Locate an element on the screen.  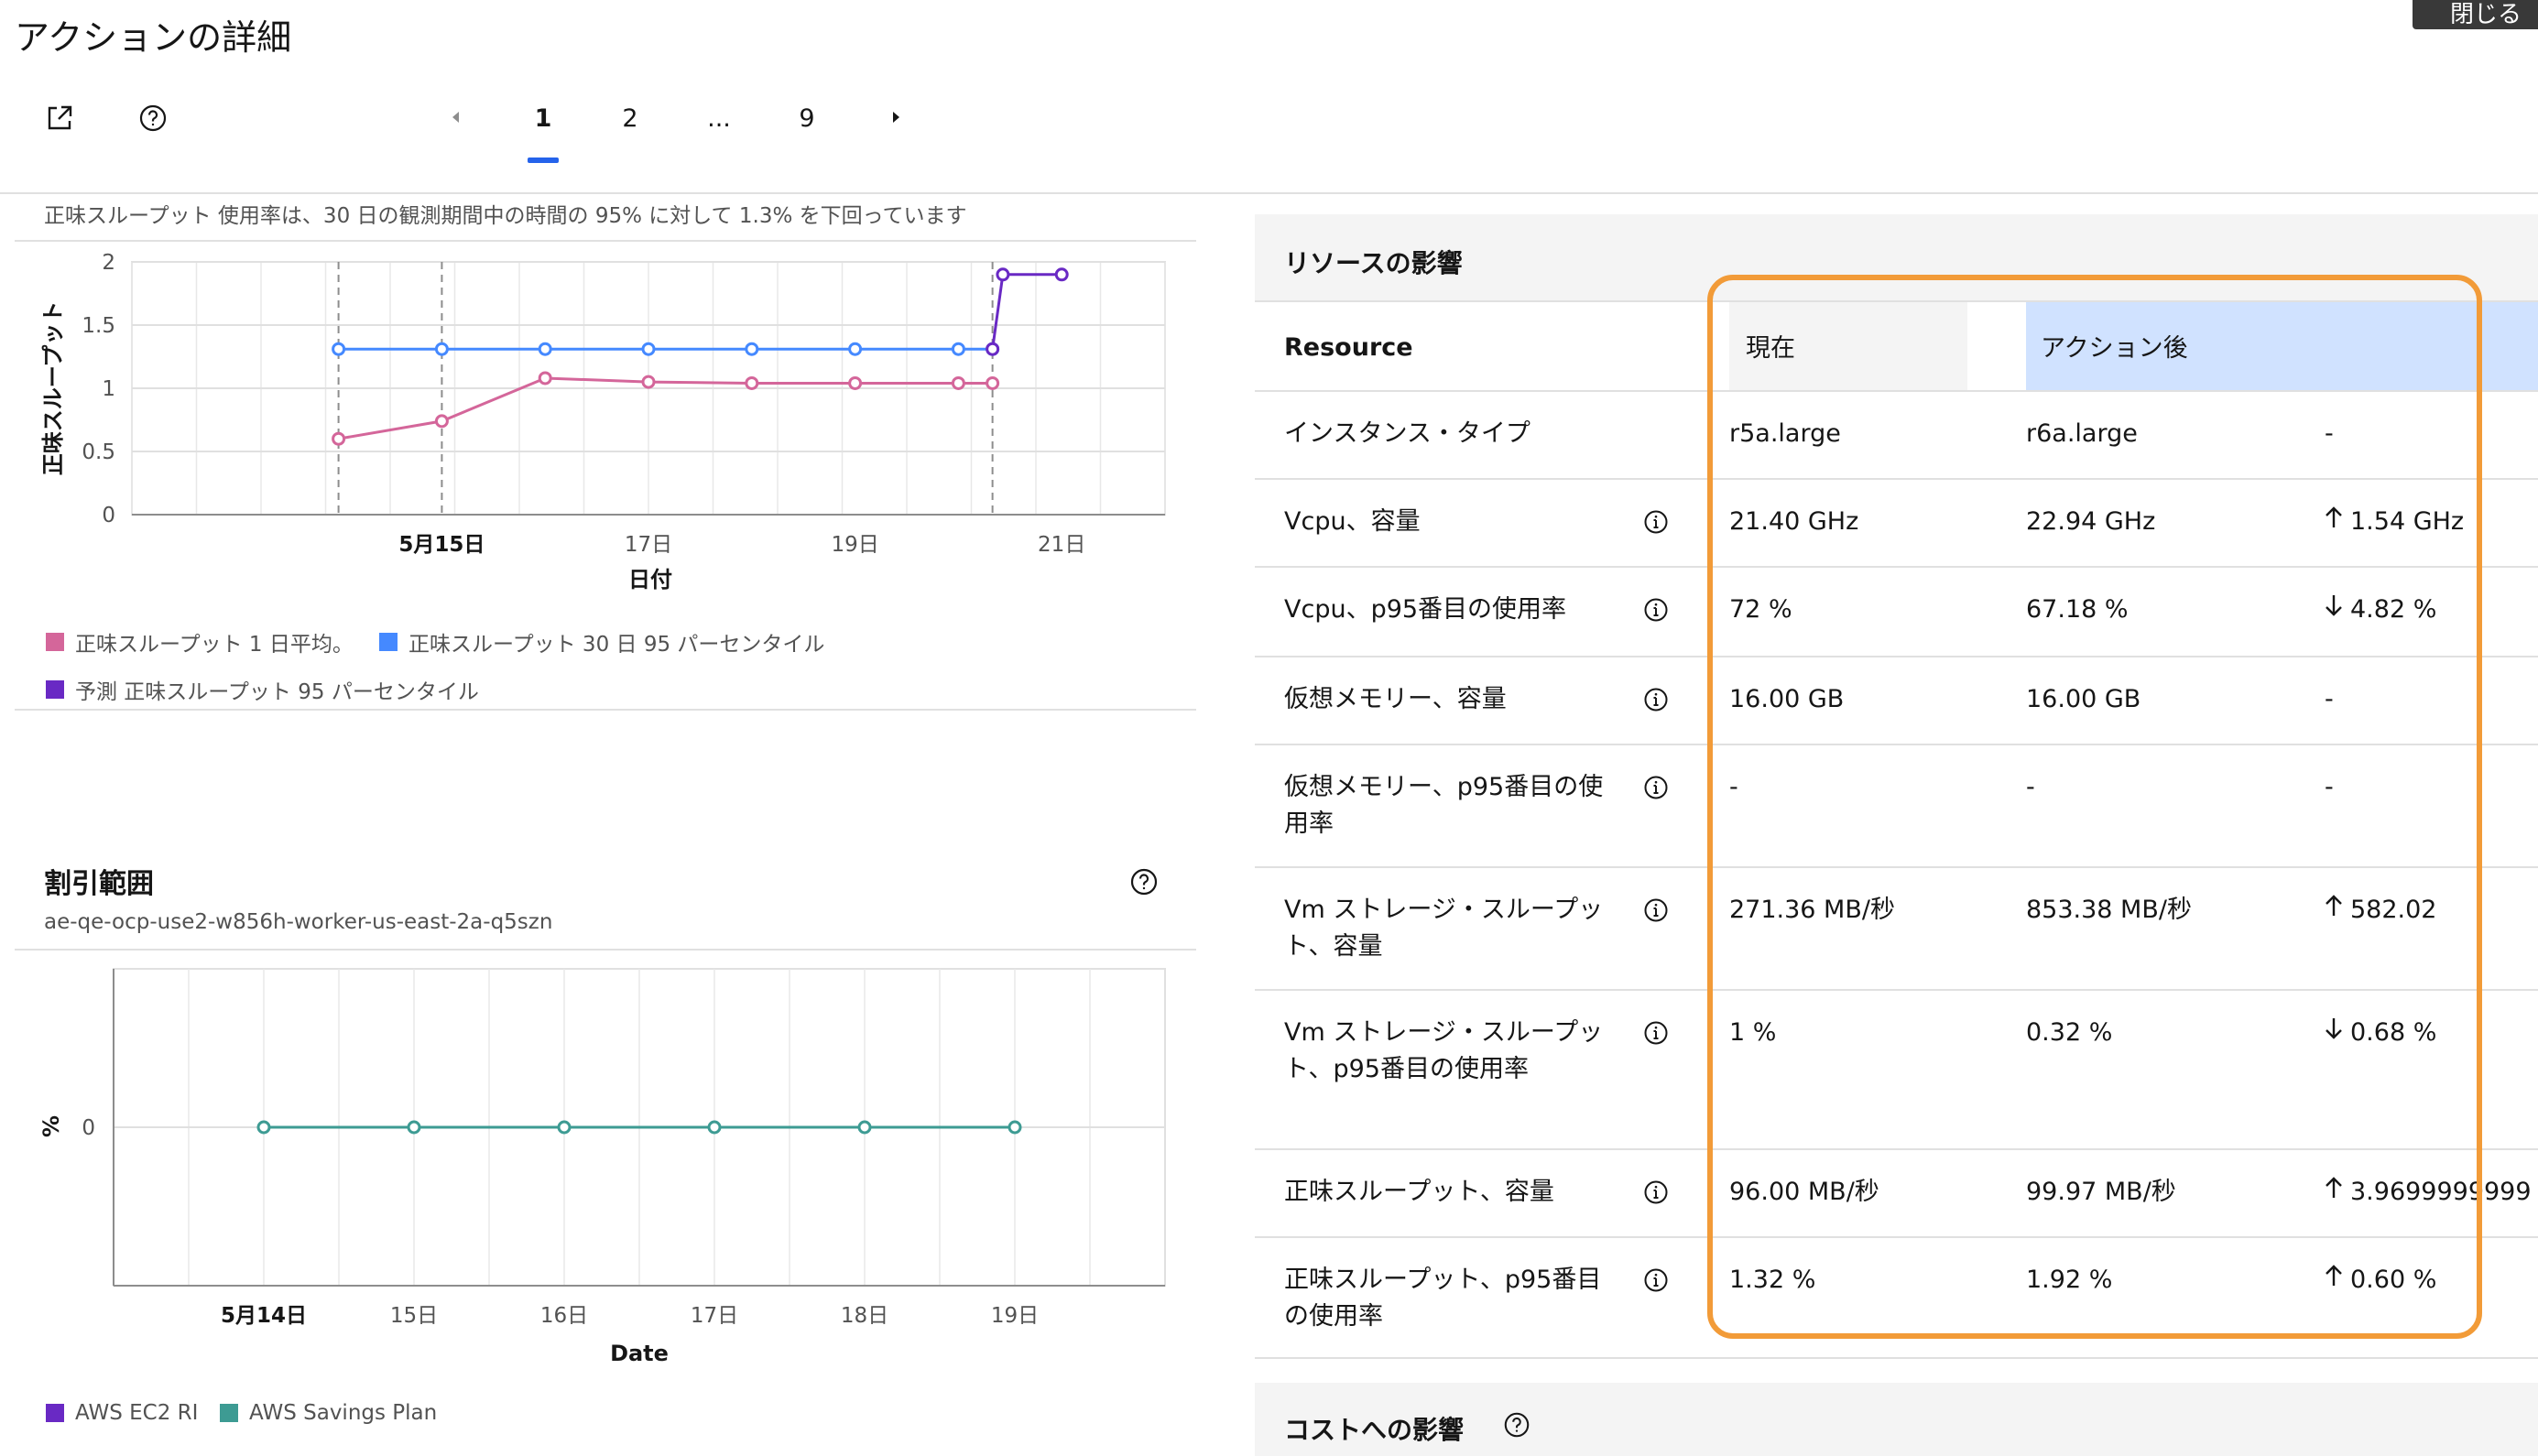
change-text: 1.54 GHz is located at coordinates (2407, 521).